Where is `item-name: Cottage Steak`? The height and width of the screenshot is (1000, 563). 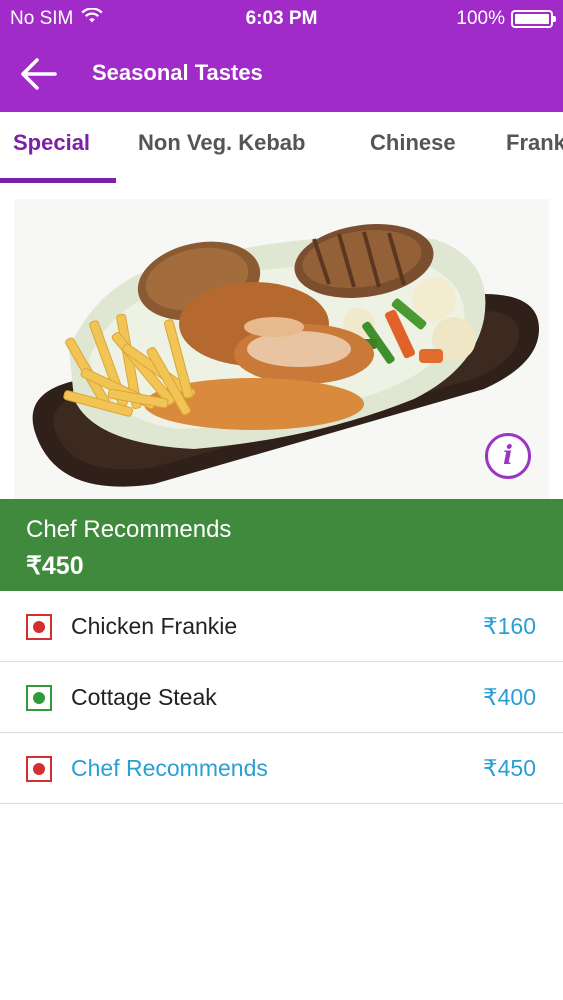
item-name: Cottage Steak is located at coordinates (144, 697).